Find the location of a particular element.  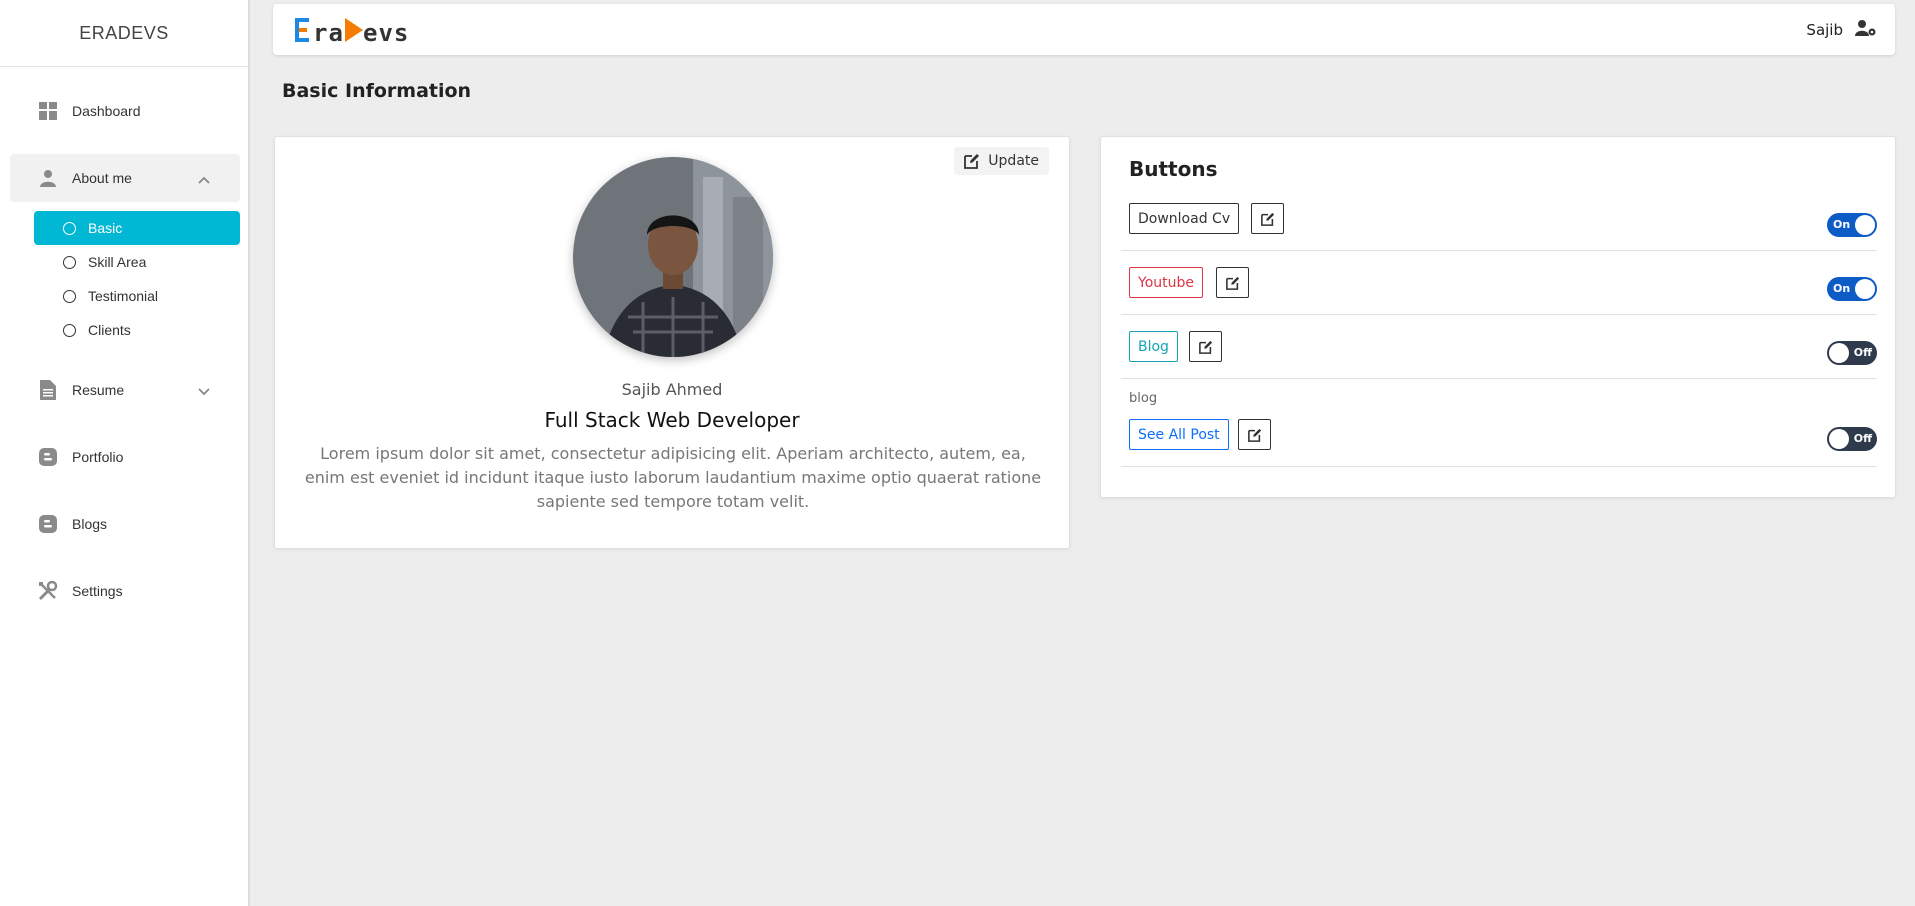

dashboard-icon is located at coordinates (48, 111).